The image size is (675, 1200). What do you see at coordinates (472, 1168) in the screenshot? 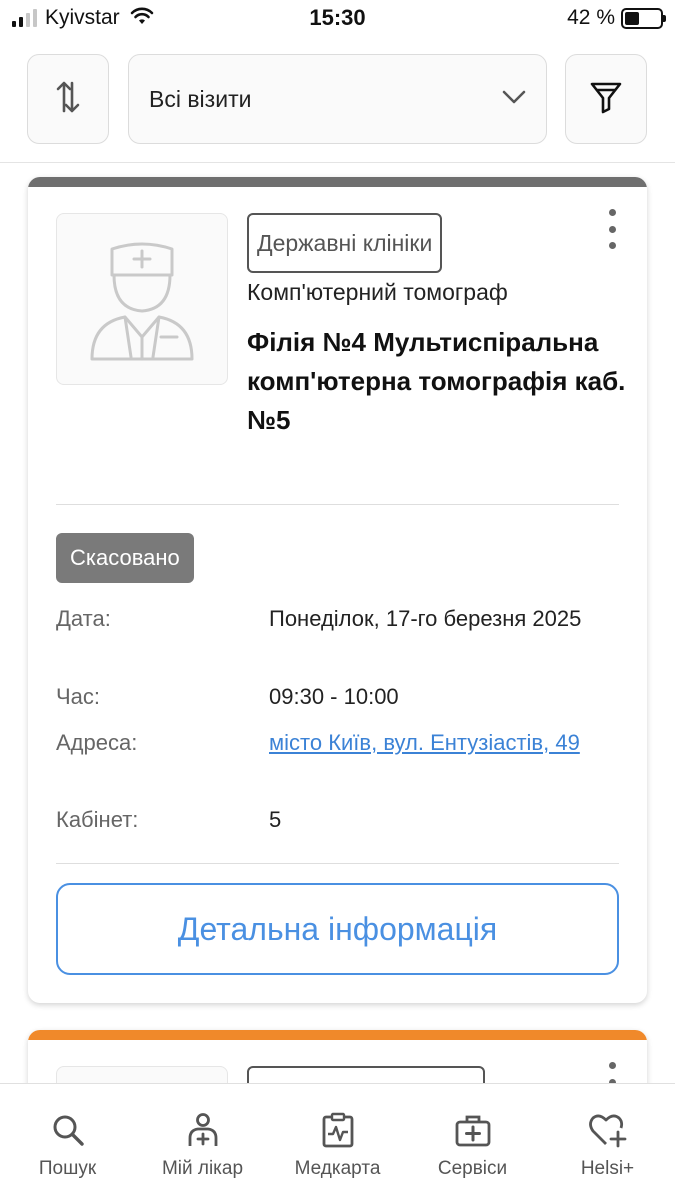
I see `nav-label: Сервіси` at bounding box center [472, 1168].